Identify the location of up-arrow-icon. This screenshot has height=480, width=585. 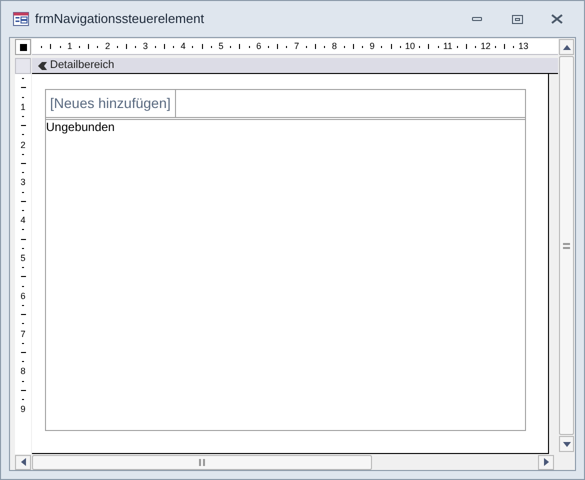
(566, 47).